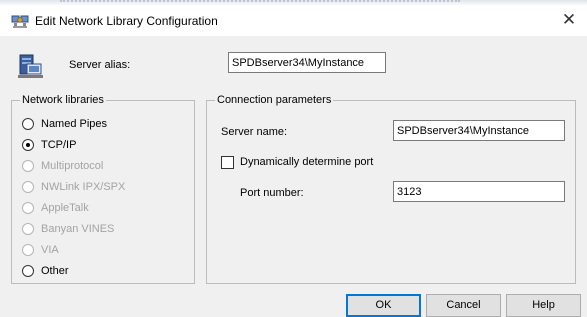 The height and width of the screenshot is (317, 587). Describe the element at coordinates (307, 62) in the screenshot. I see `server-alias-input` at that location.